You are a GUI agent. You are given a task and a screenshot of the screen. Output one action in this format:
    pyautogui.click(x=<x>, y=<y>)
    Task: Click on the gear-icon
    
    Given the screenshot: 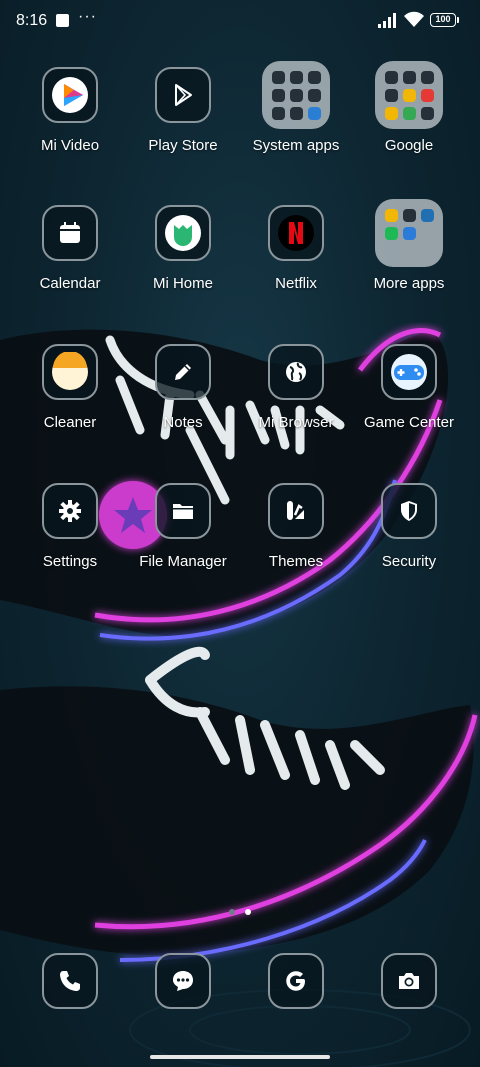 What is the action you would take?
    pyautogui.click(x=70, y=511)
    